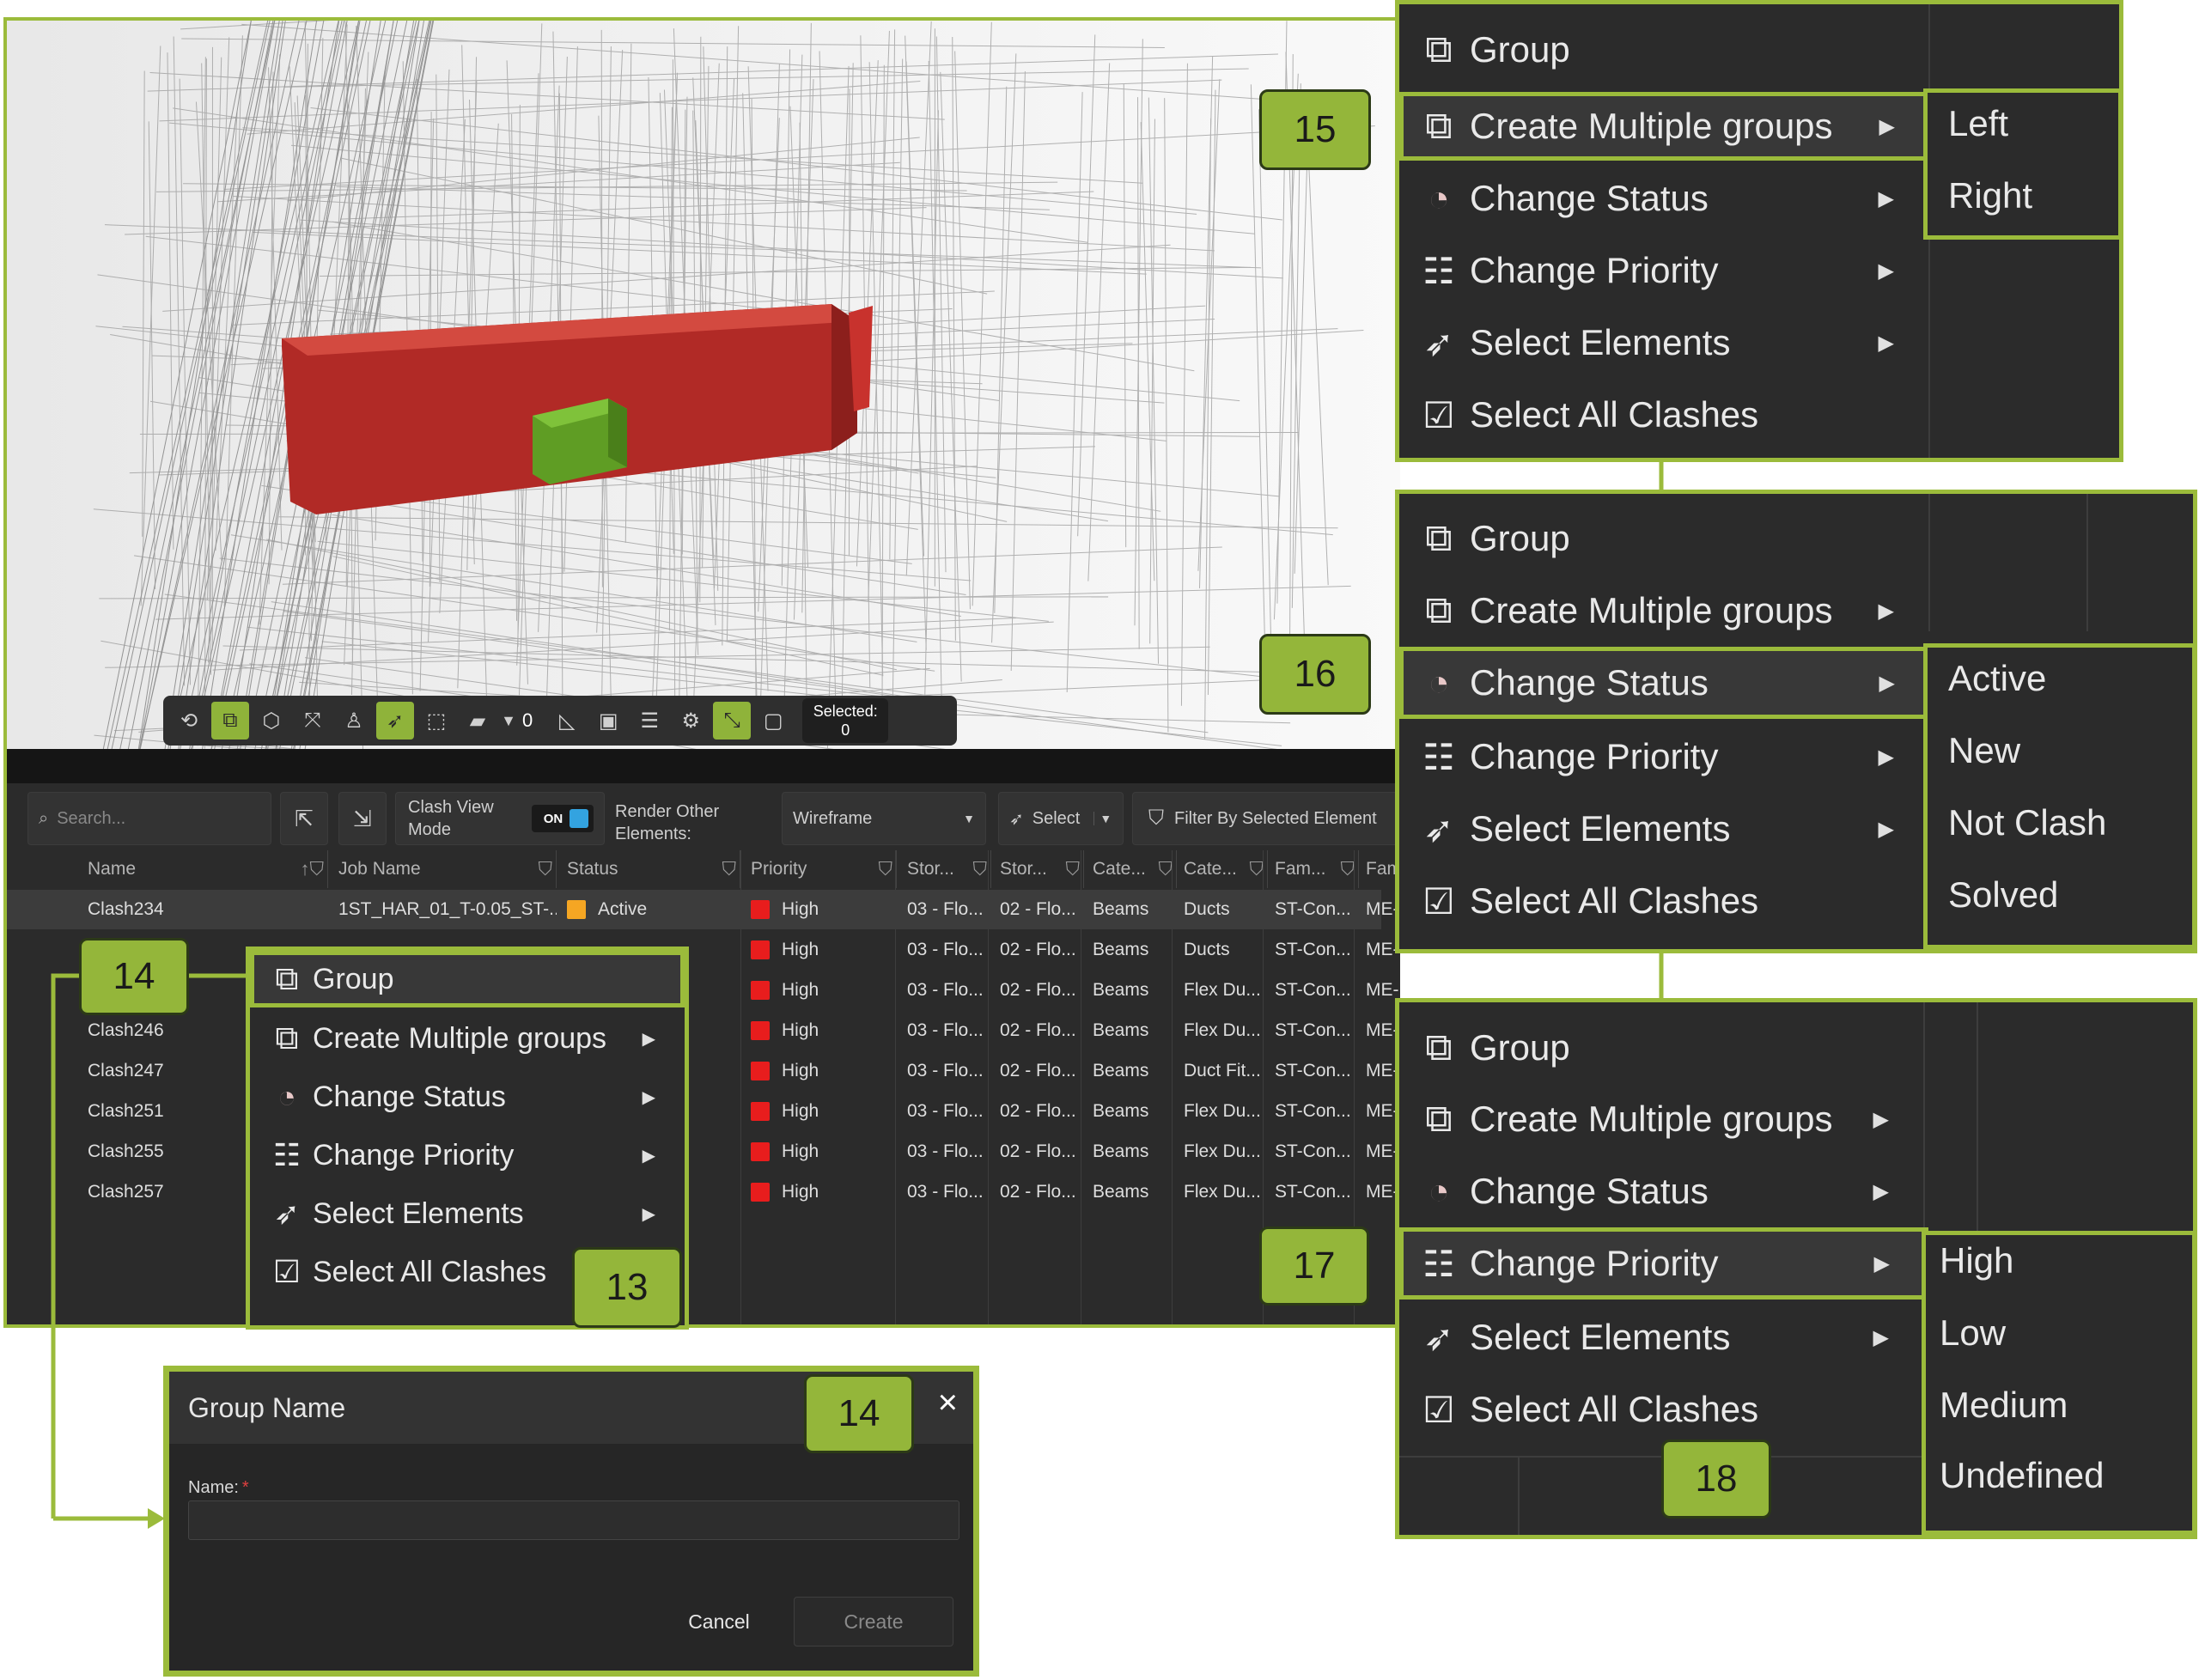  Describe the element at coordinates (948, 1403) in the screenshot. I see `close-icon: ×` at that location.